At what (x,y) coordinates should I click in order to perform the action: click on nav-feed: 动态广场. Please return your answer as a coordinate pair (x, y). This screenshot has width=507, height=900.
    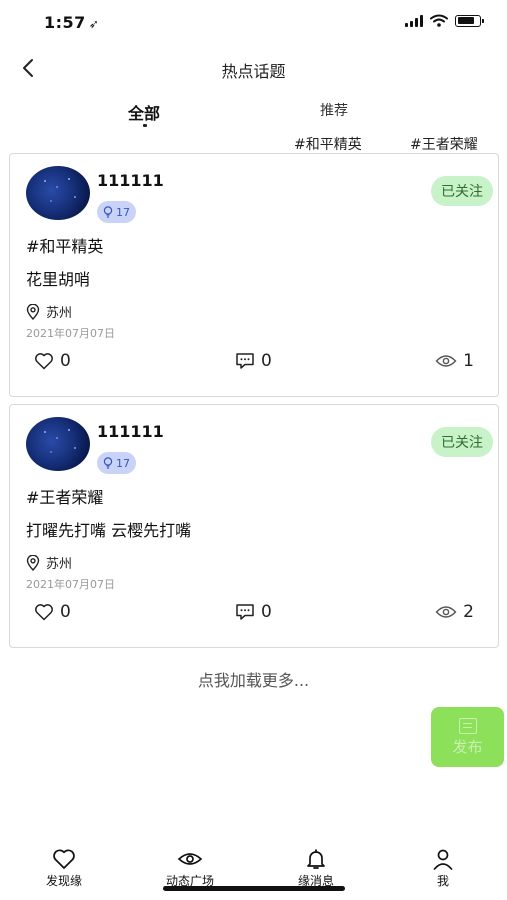
    Looking at the image, I should click on (190, 868).